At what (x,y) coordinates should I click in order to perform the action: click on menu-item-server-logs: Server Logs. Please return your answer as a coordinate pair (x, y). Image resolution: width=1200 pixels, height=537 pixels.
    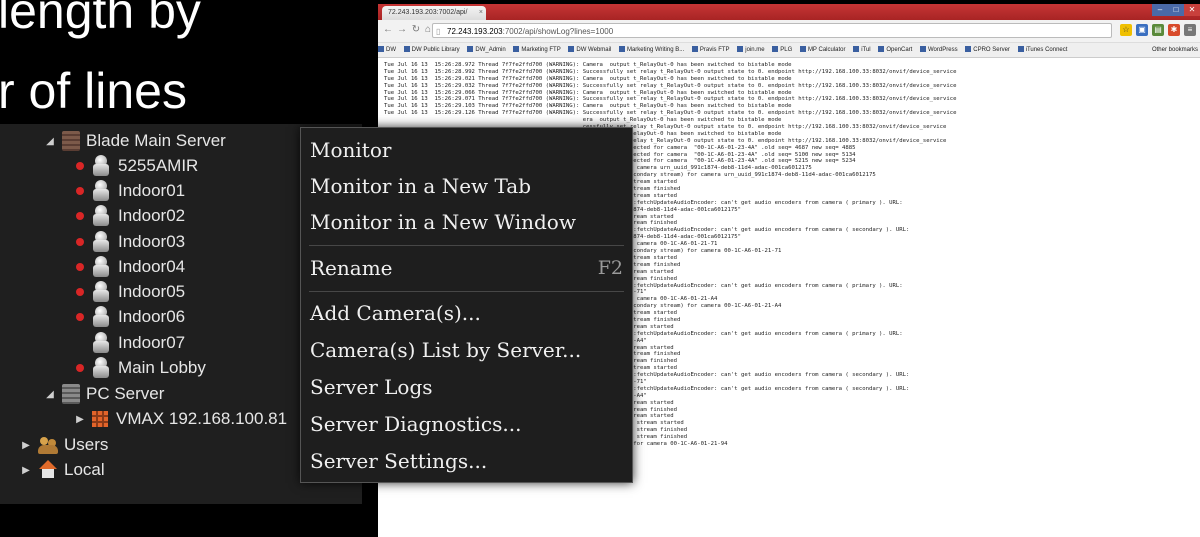
    Looking at the image, I should click on (371, 387).